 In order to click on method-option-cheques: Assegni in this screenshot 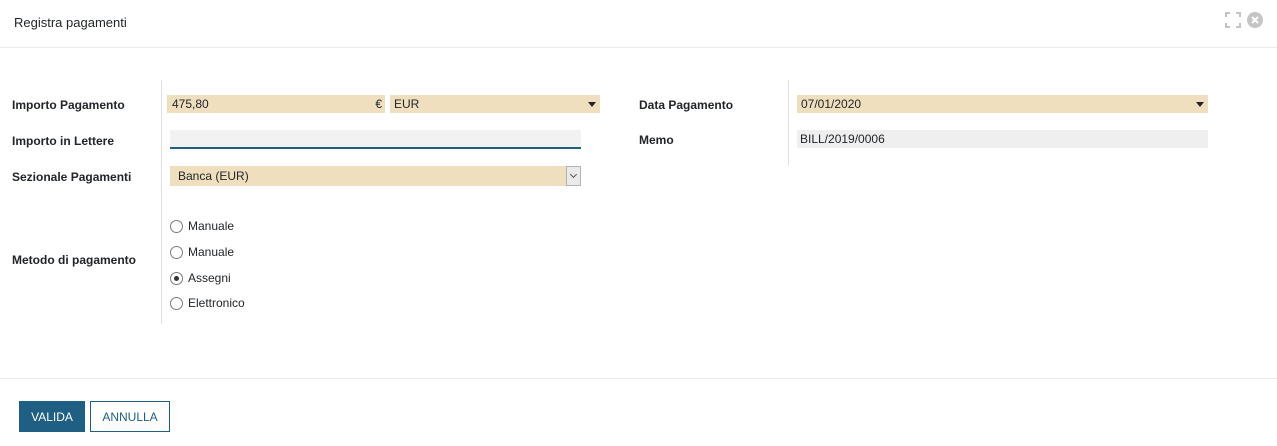, I will do `click(200, 278)`.